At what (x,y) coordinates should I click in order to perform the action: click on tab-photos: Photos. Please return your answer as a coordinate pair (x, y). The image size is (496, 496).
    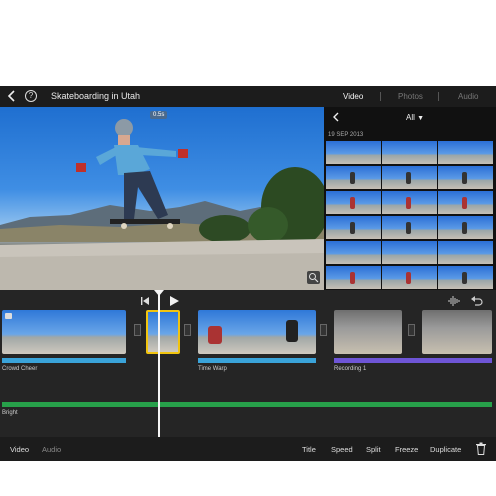
    Looking at the image, I should click on (410, 96).